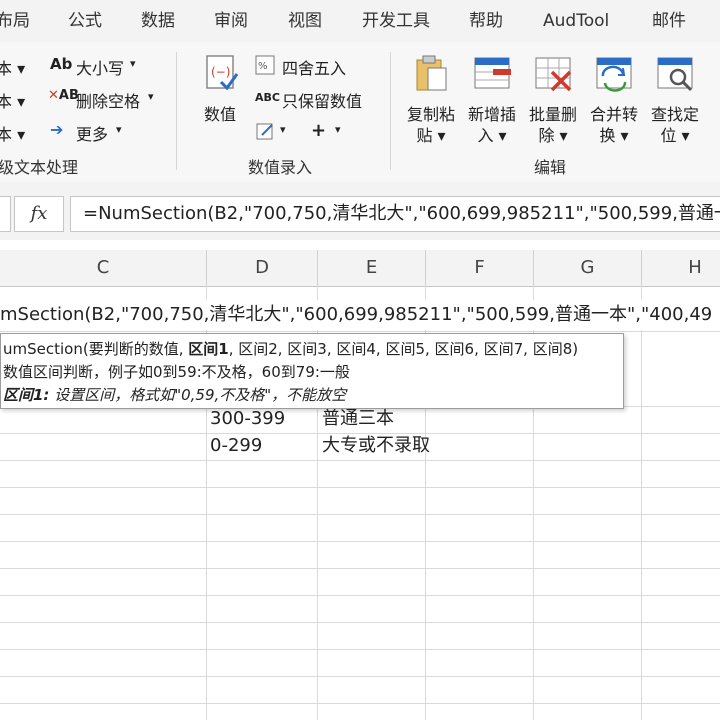 Image resolution: width=720 pixels, height=720 pixels. What do you see at coordinates (553, 74) in the screenshot?
I see `delete-icon` at bounding box center [553, 74].